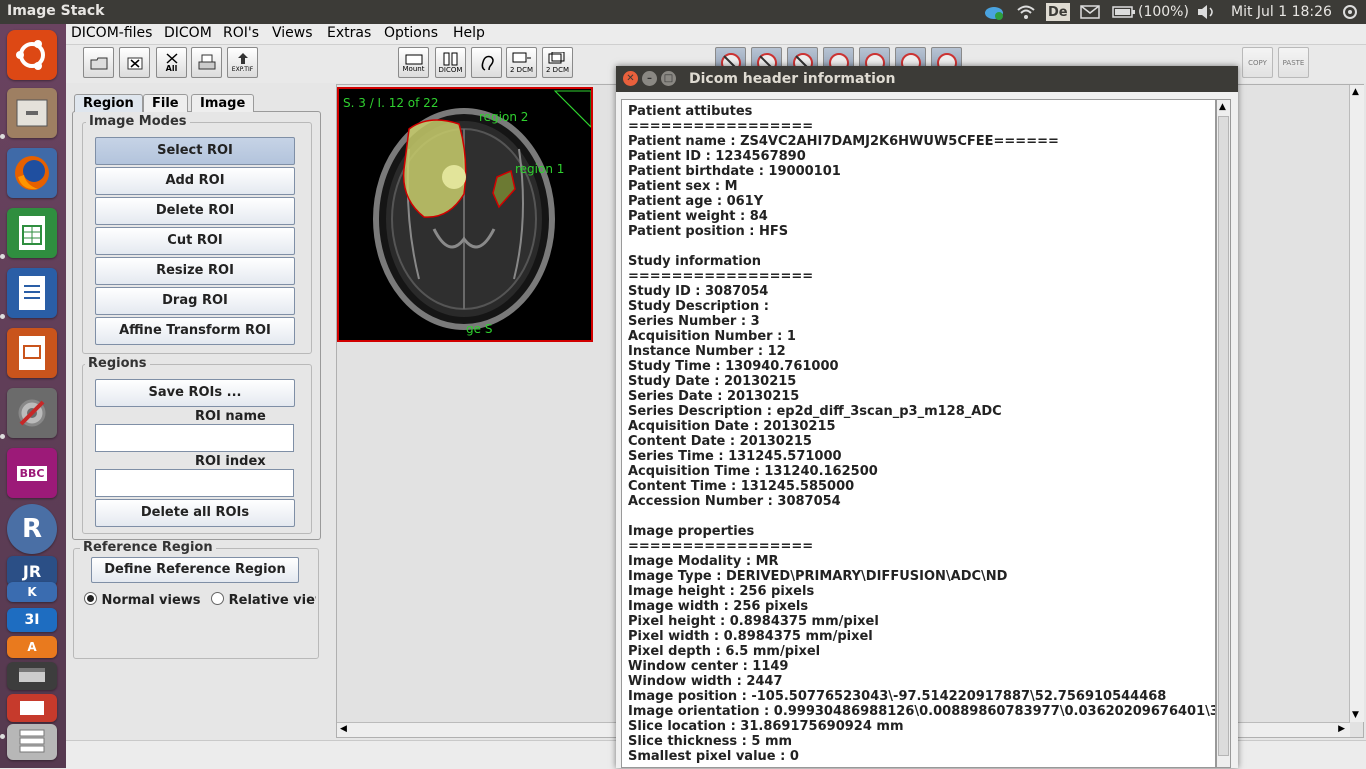  I want to click on region-2-label: region 2, so click(503, 117).